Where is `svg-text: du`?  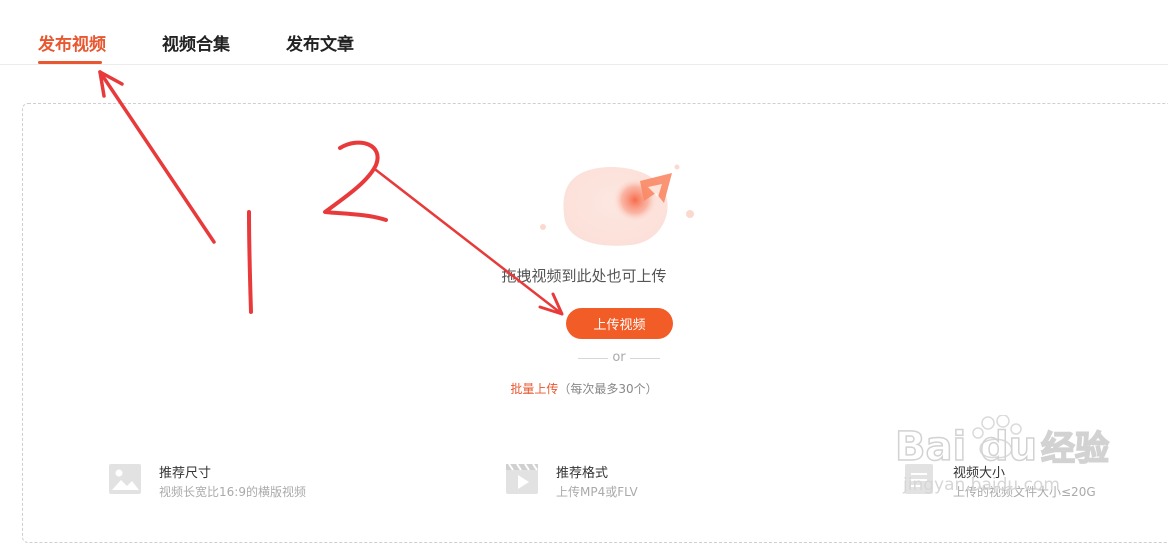 svg-text: du is located at coordinates (1008, 447).